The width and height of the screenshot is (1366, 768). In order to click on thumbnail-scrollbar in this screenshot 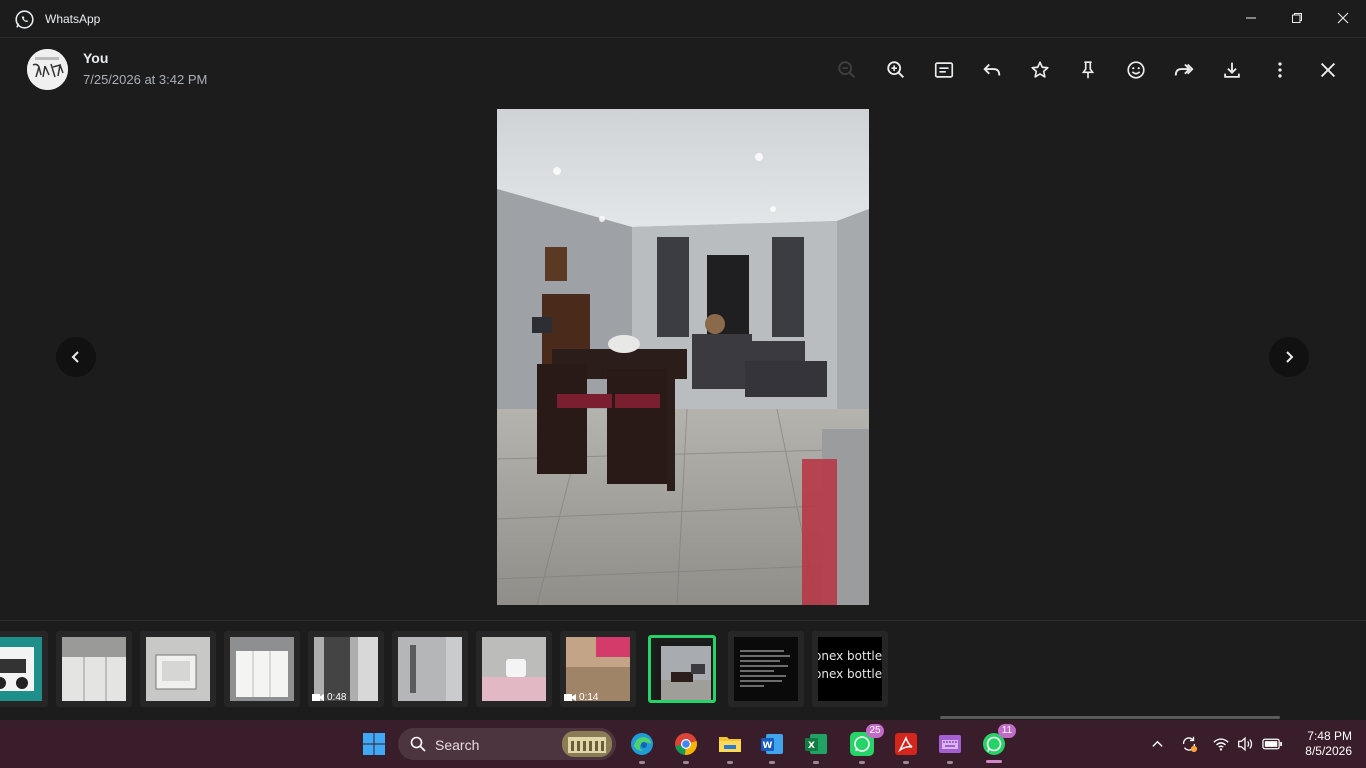, I will do `click(1110, 717)`.